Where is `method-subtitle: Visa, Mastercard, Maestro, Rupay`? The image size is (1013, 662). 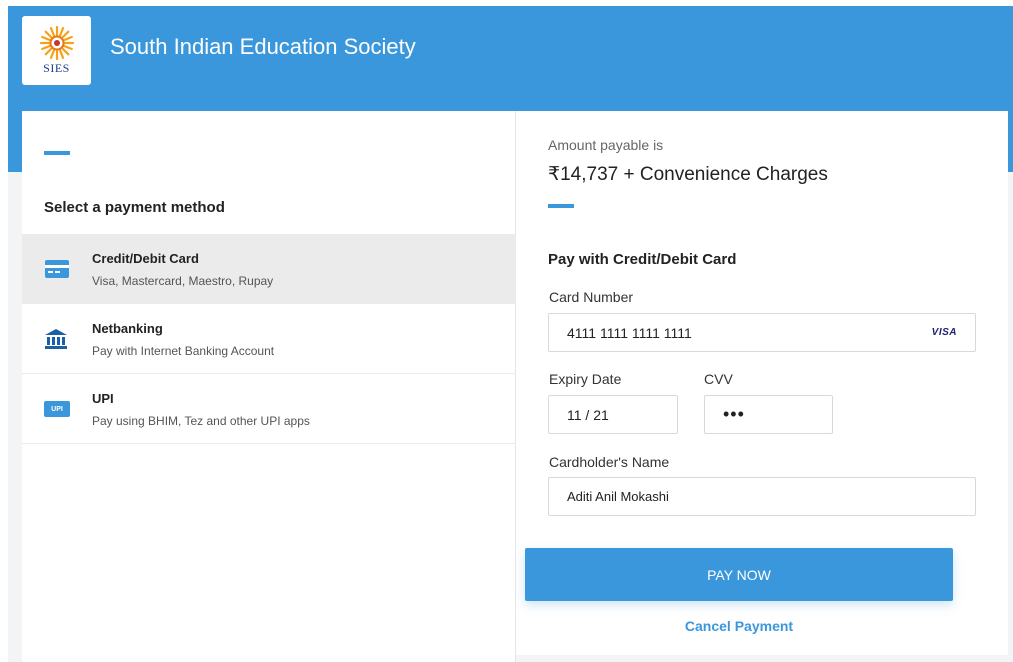
method-subtitle: Visa, Mastercard, Maestro, Rupay is located at coordinates (183, 281).